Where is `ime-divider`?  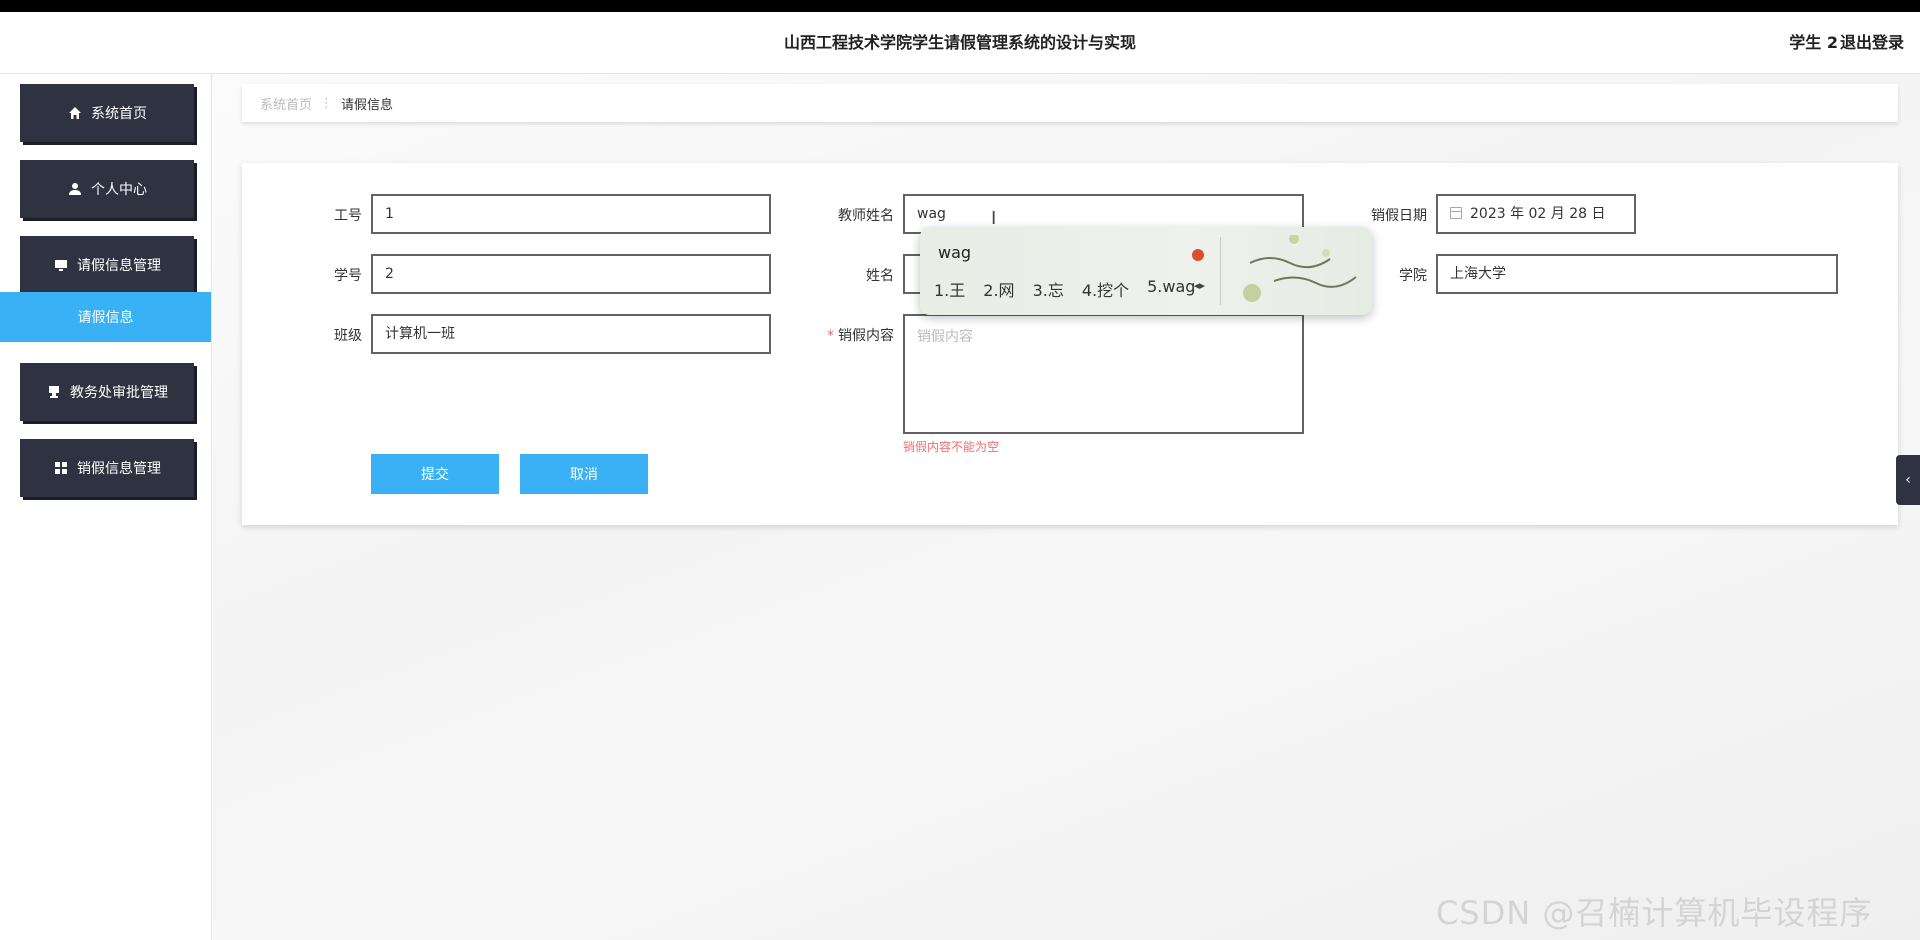 ime-divider is located at coordinates (1220, 271).